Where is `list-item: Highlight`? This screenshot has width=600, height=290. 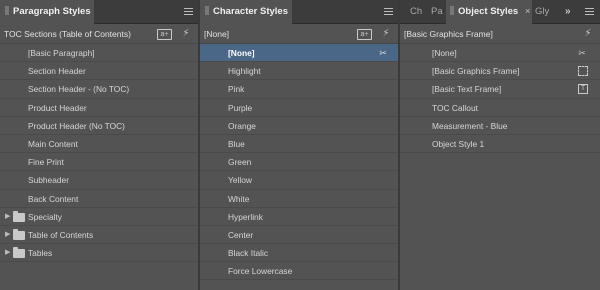 list-item: Highlight is located at coordinates (299, 71).